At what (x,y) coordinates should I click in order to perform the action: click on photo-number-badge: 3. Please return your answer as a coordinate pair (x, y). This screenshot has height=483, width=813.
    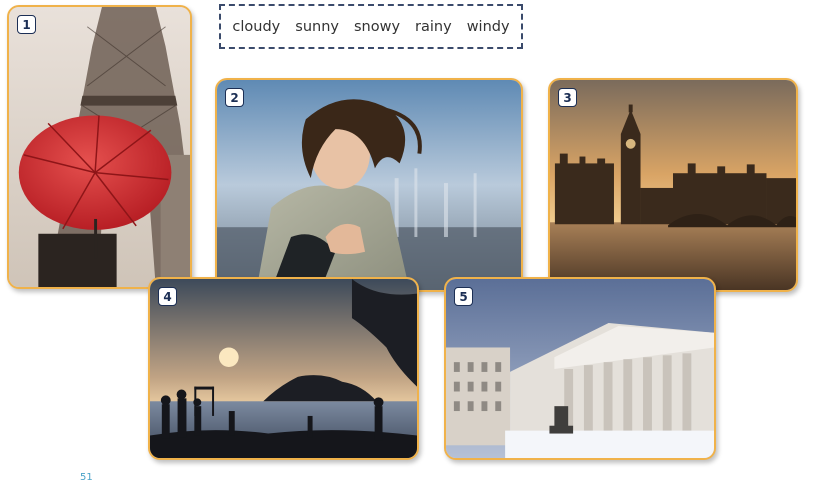
    Looking at the image, I should click on (567, 97).